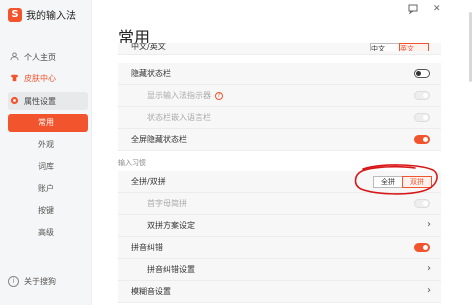  What do you see at coordinates (422, 117) in the screenshot?
I see `embed-language-bar-toggle` at bounding box center [422, 117].